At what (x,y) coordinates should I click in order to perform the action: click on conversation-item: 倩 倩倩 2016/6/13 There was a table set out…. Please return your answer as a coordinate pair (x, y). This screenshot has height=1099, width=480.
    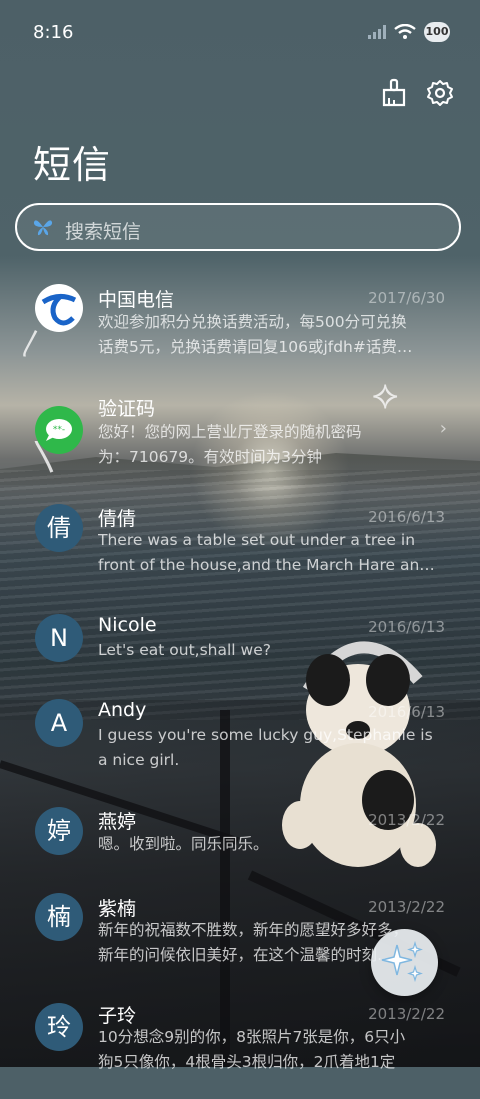
    Looking at the image, I should click on (240, 542).